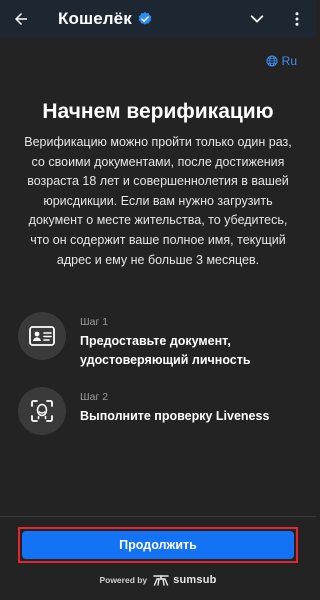 The width and height of the screenshot is (320, 600). Describe the element at coordinates (94, 322) in the screenshot. I see `step-1-label: Шаг 1` at that location.